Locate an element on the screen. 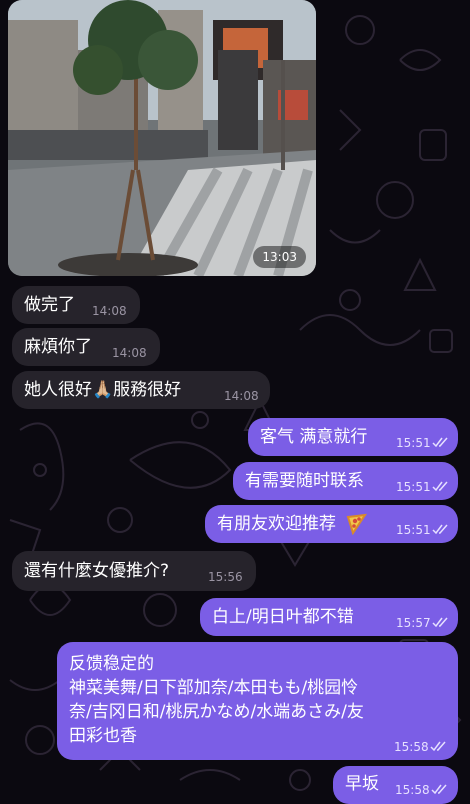 This screenshot has width=470, height=804. message-time: 15:56 is located at coordinates (225, 577).